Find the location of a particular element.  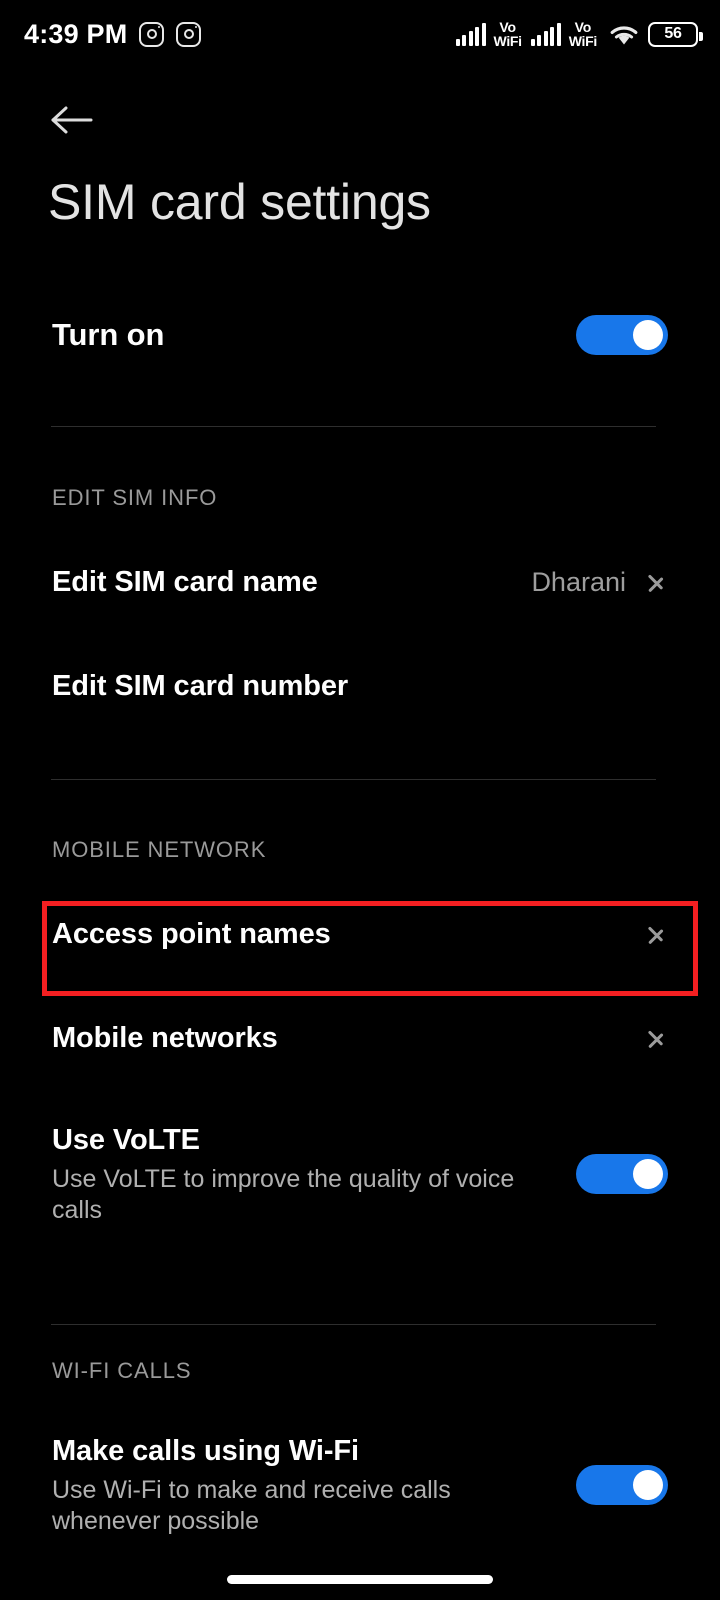

make-calls-using-wifi-toggle is located at coordinates (622, 1485).